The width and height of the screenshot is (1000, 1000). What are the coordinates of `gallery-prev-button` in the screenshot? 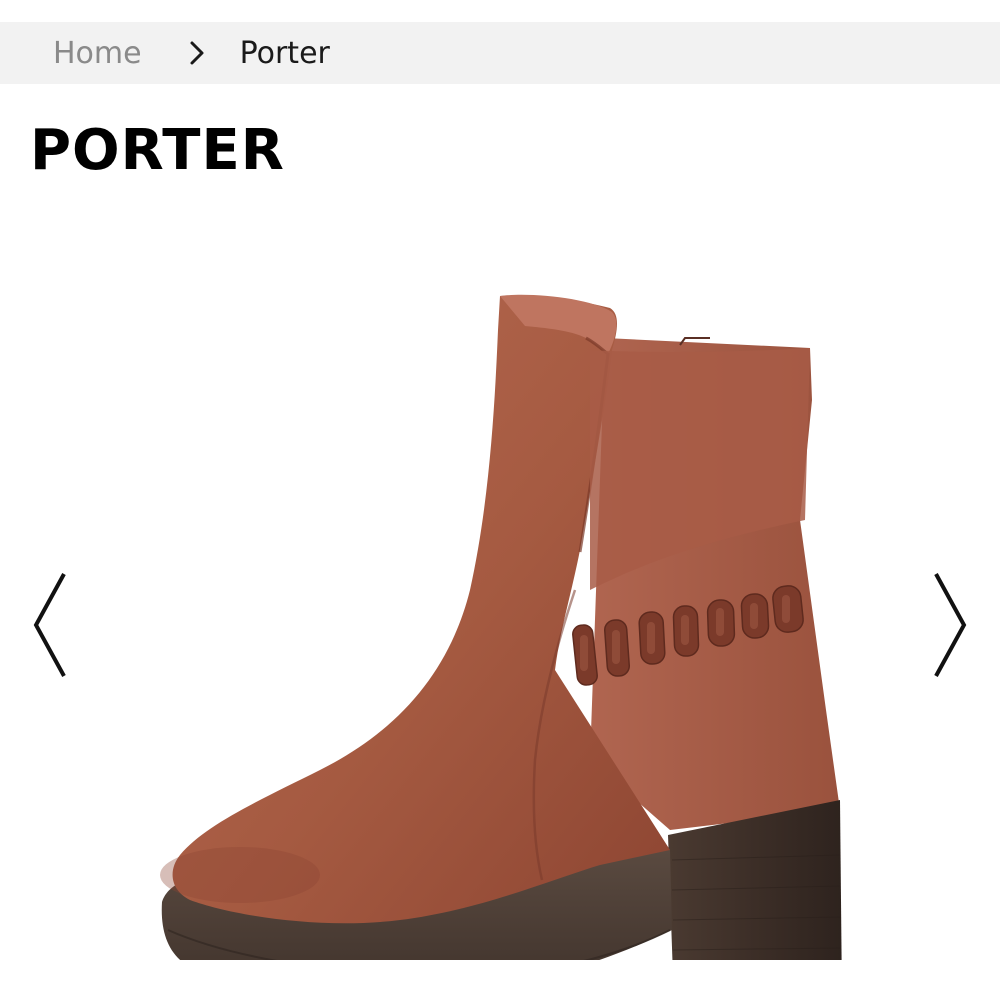 It's located at (50, 625).